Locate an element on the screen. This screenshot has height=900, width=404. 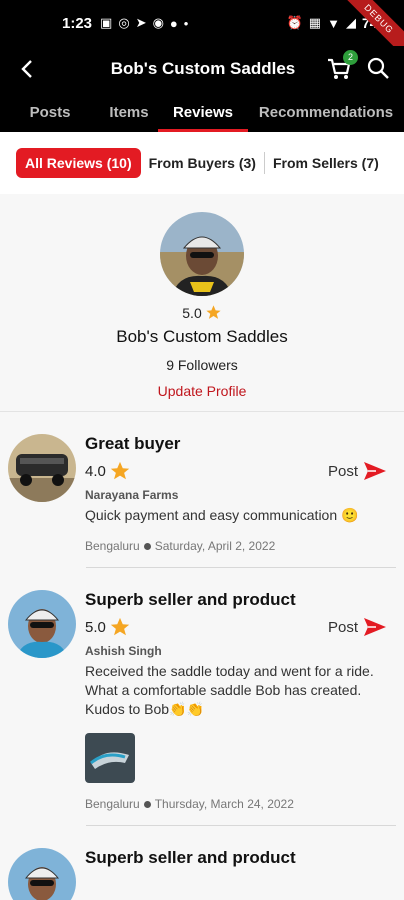
page-title: Bob's Custom Saddles is located at coordinates (203, 68).